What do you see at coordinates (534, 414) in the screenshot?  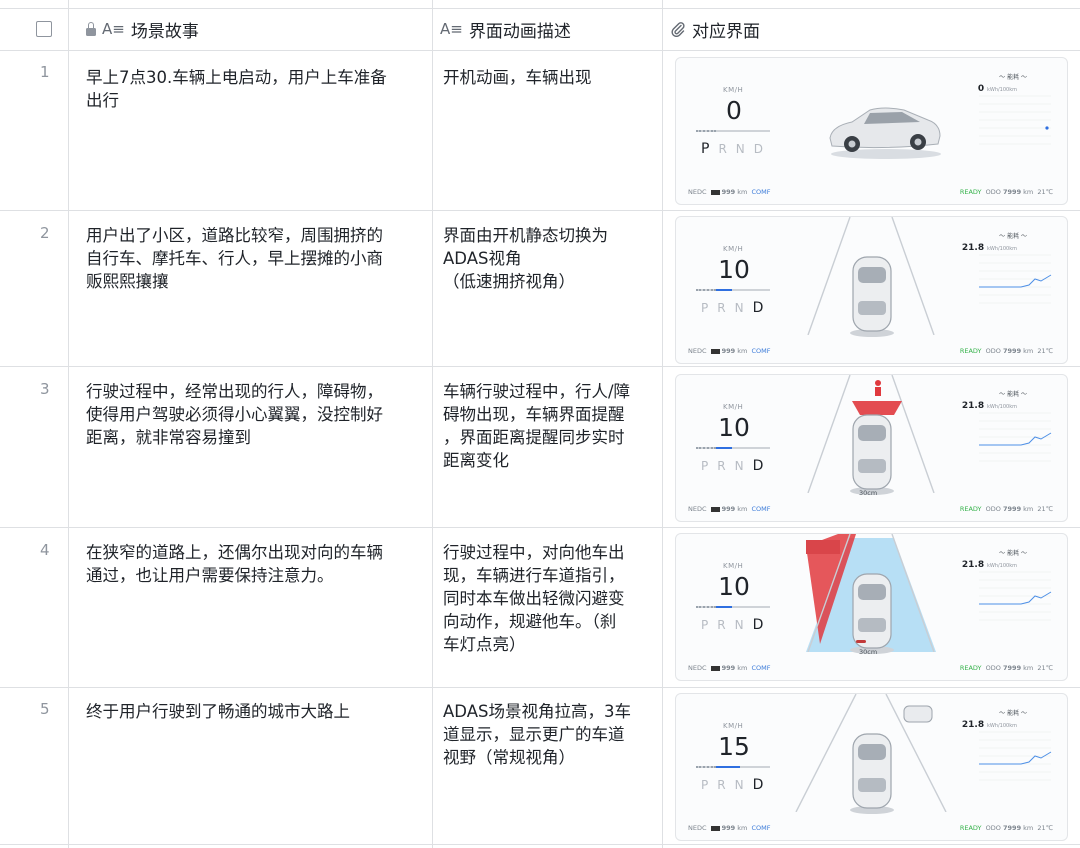 I see `desc-line: 碍物出现，车辆界面提醒` at bounding box center [534, 414].